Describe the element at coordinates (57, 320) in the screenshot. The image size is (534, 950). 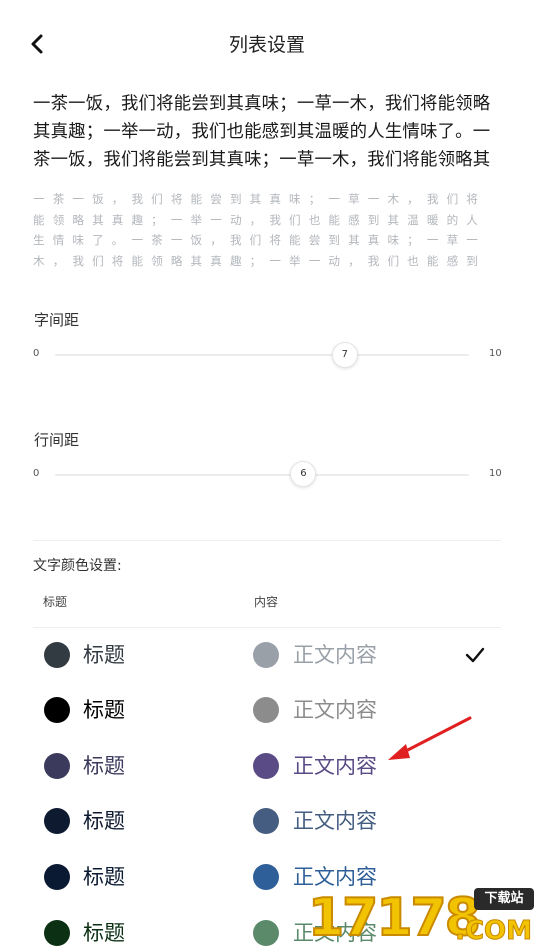
I see `letter-spacing-label: 字间距` at that location.